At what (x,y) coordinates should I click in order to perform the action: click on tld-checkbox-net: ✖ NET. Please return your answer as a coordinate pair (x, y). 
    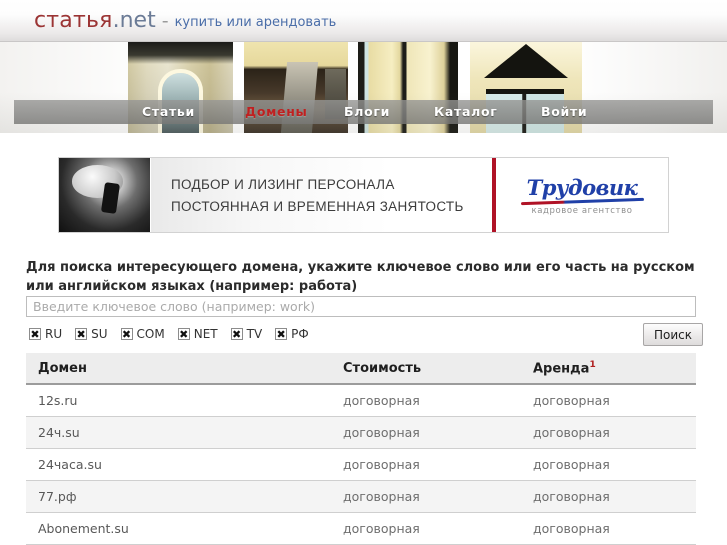
    Looking at the image, I should click on (197, 334).